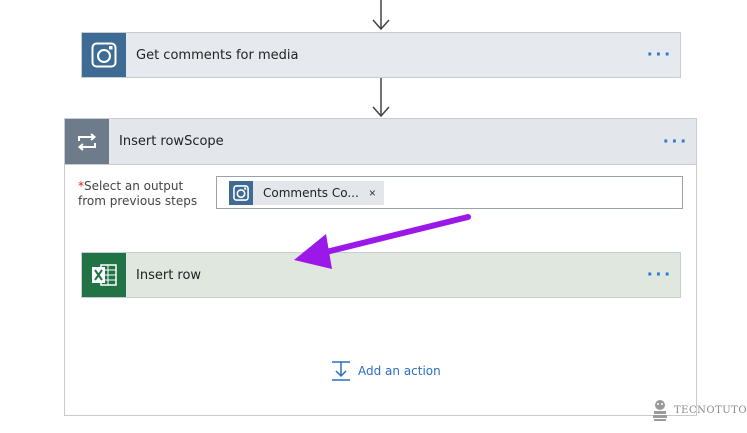  Describe the element at coordinates (138, 193) in the screenshot. I see `select-output-label-text: Select an output from previous steps` at that location.